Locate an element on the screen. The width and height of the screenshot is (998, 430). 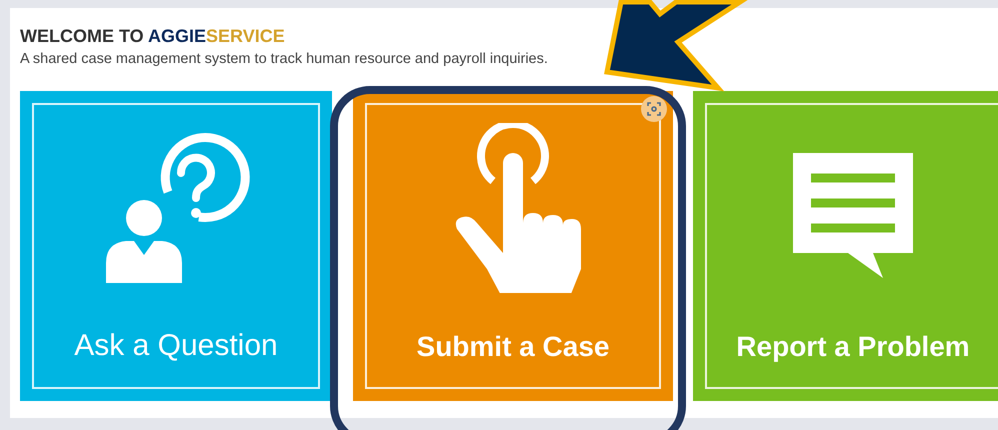
tile-label: Report a Problem is located at coordinates (853, 347).